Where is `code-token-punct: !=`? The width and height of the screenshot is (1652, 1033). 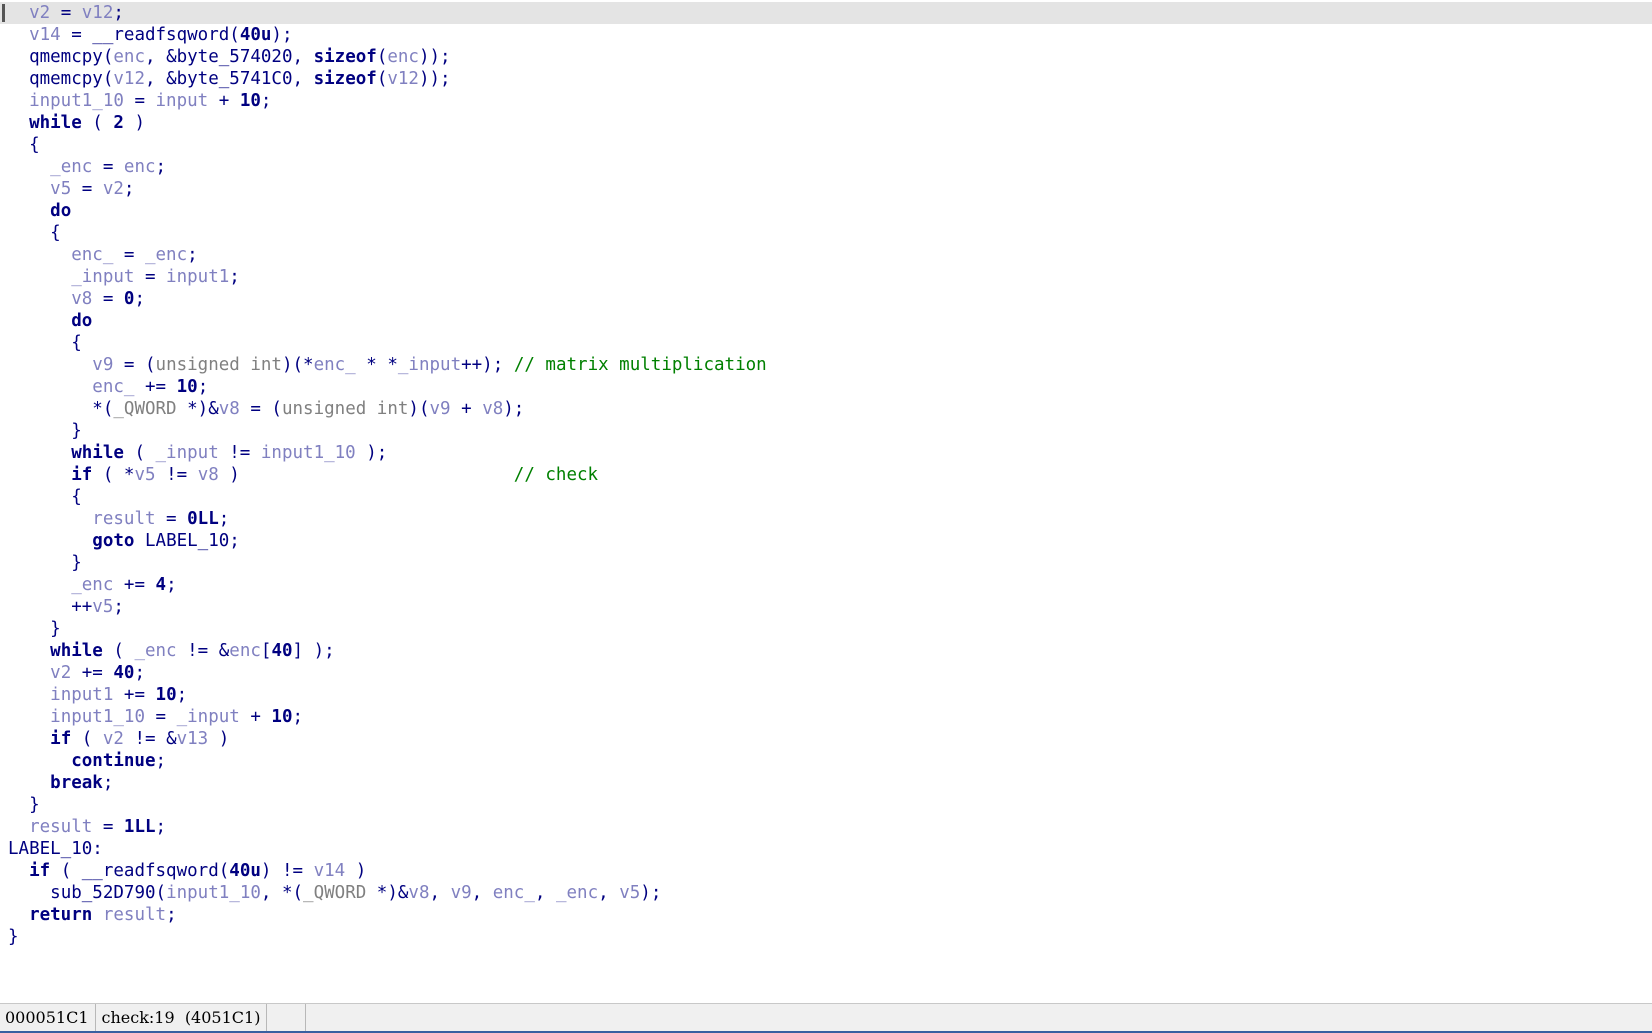
code-token-punct: != is located at coordinates (176, 475).